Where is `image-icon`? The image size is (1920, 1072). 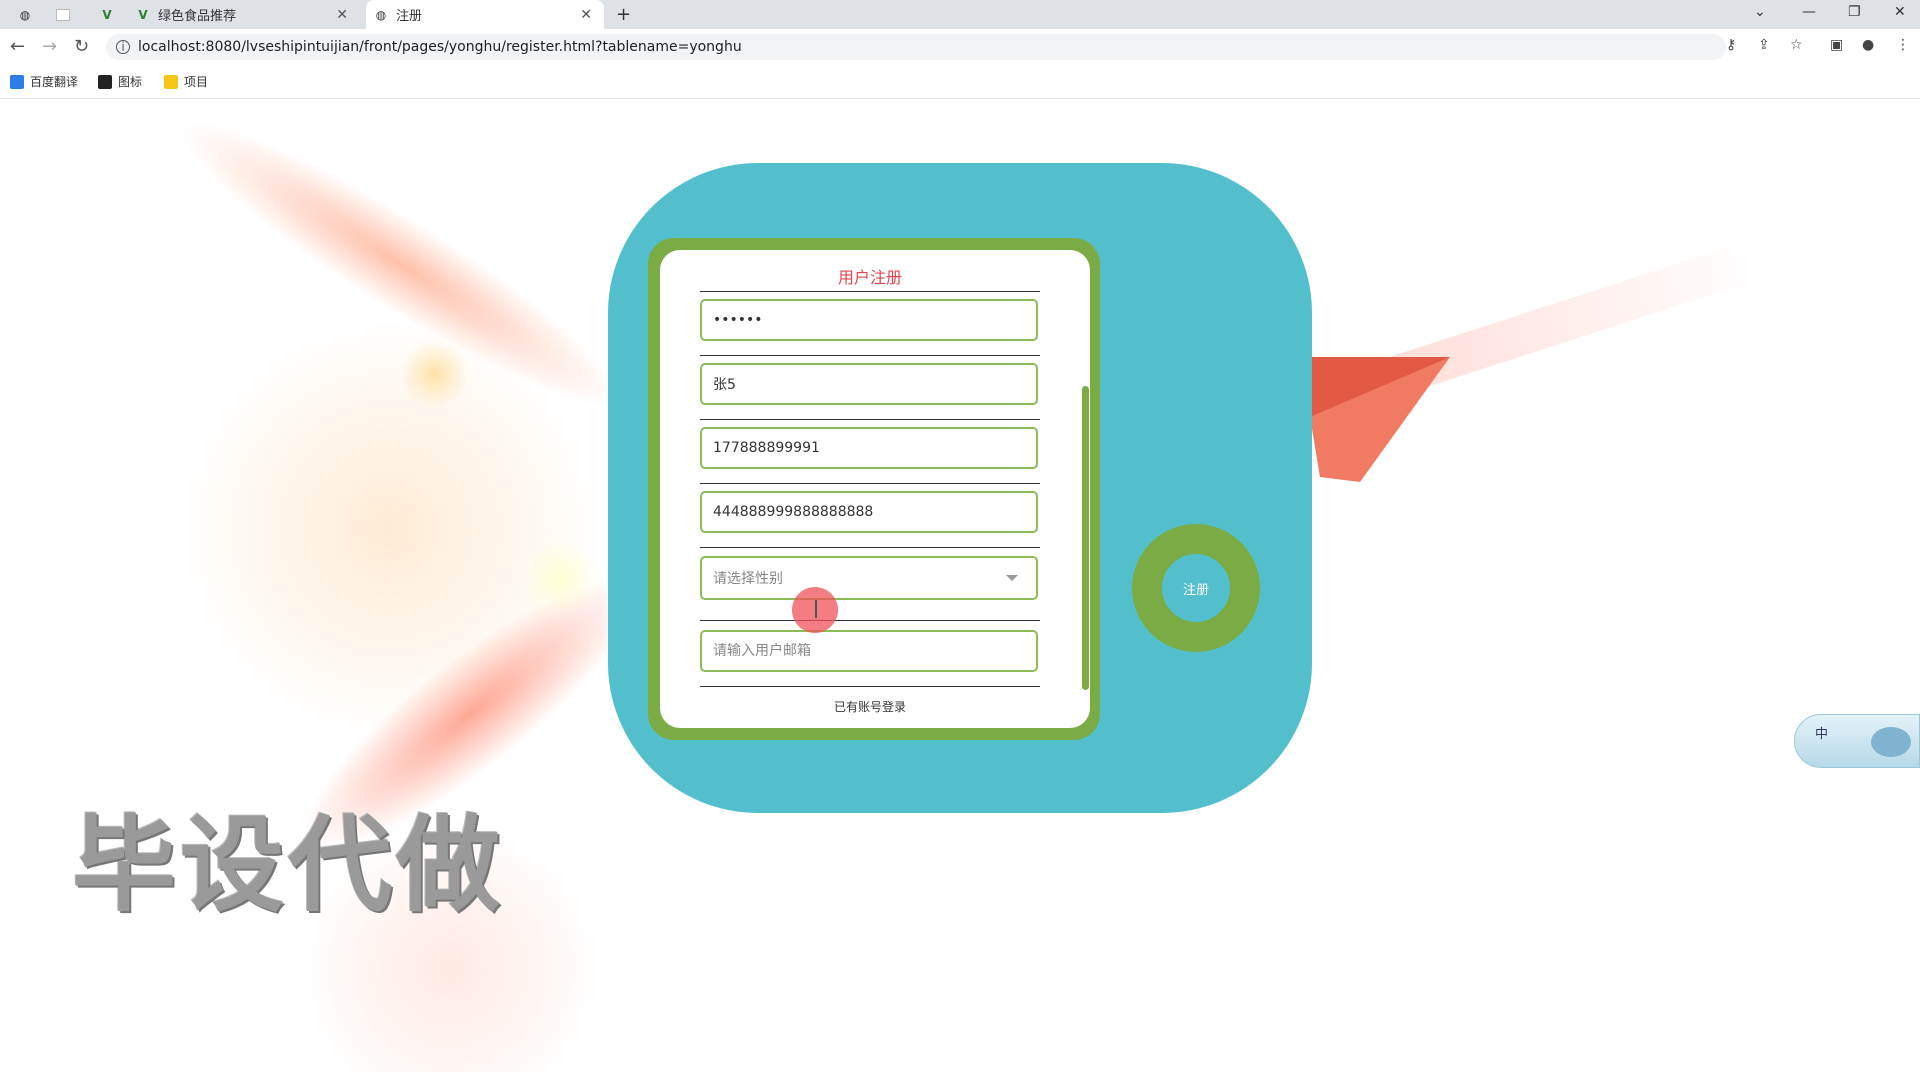 image-icon is located at coordinates (105, 81).